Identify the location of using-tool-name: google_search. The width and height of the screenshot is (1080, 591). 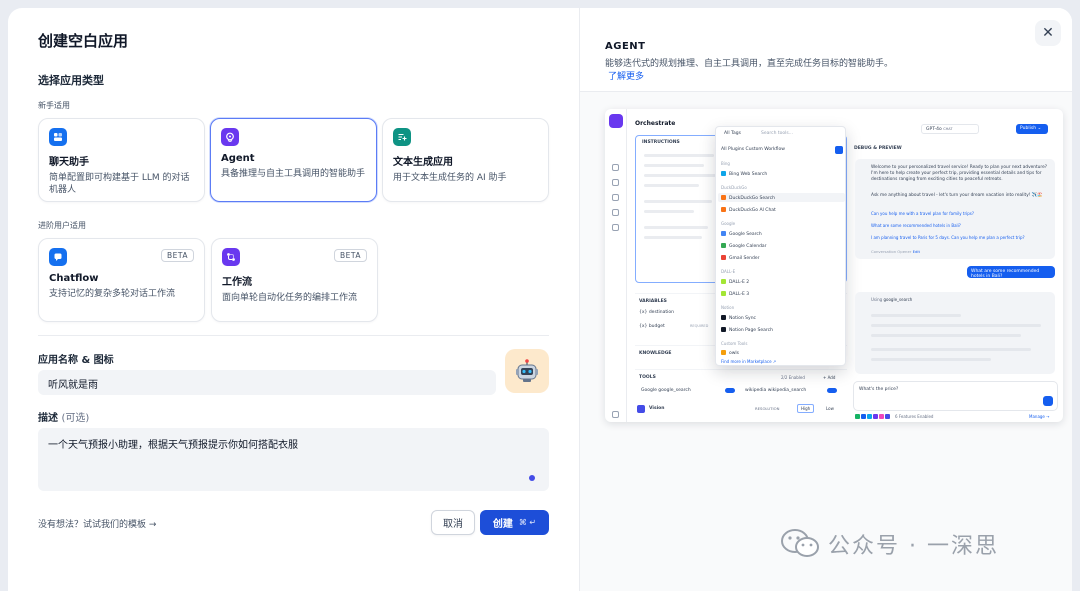
(898, 299).